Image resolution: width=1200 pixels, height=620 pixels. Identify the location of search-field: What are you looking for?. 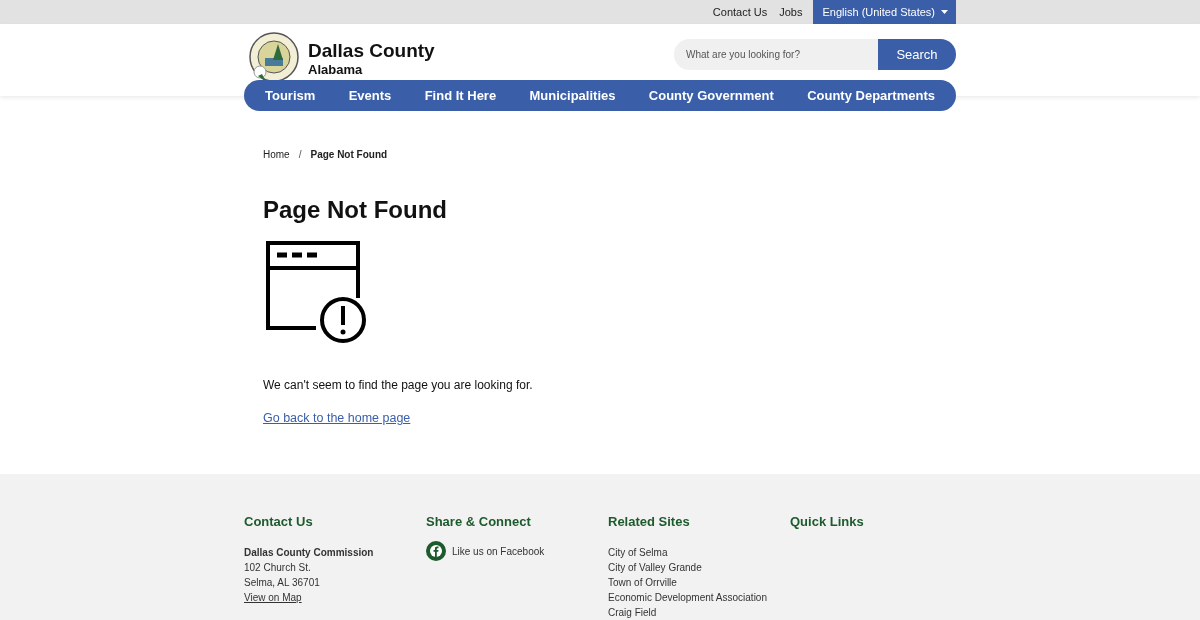
(776, 54).